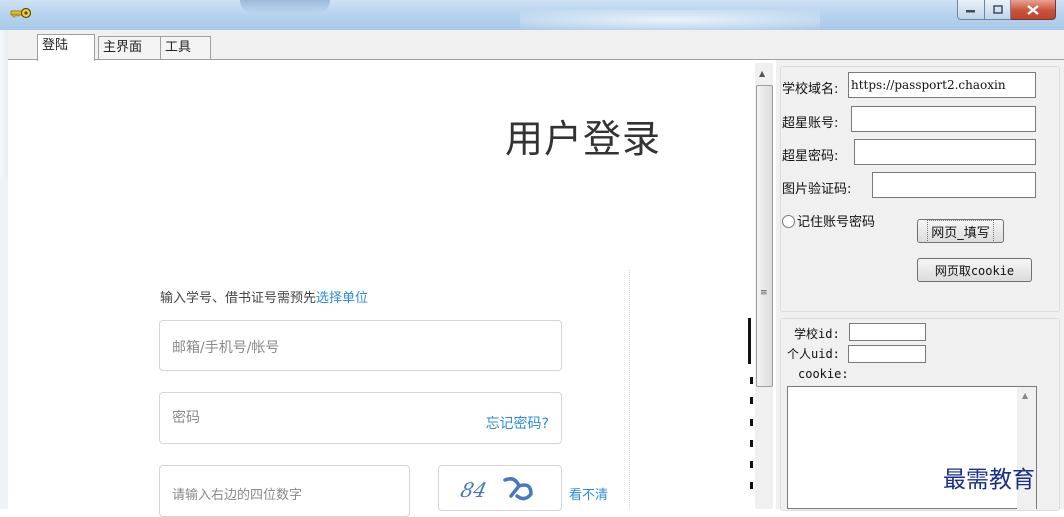  What do you see at coordinates (360, 345) in the screenshot?
I see `account-input: 邮箱/手机号/帐号` at bounding box center [360, 345].